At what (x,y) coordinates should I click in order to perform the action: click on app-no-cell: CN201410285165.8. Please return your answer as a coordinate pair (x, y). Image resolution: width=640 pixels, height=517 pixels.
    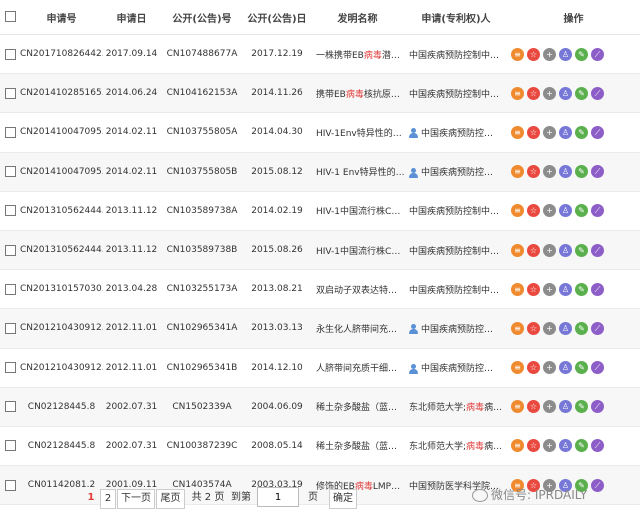
    Looking at the image, I should click on (61, 93).